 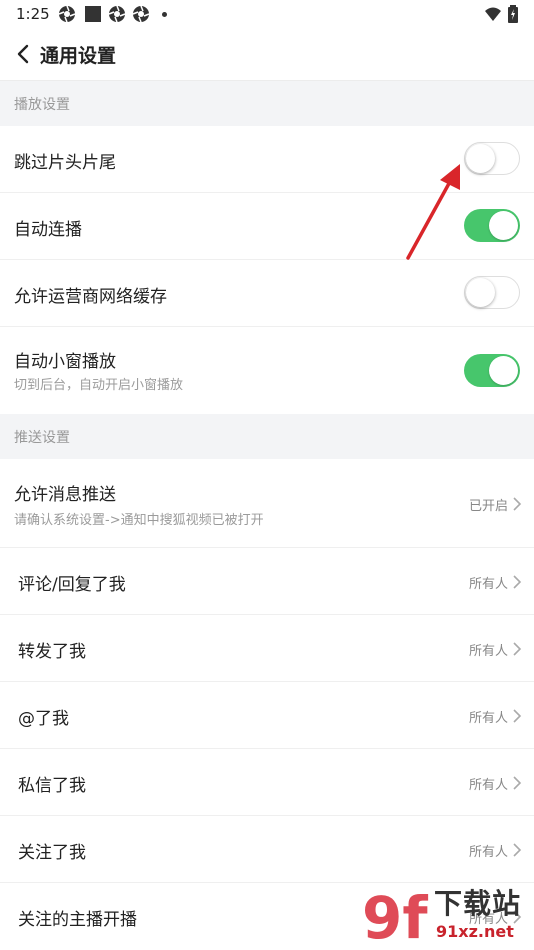 What do you see at coordinates (43, 719) in the screenshot?
I see `setting-label: @了我` at bounding box center [43, 719].